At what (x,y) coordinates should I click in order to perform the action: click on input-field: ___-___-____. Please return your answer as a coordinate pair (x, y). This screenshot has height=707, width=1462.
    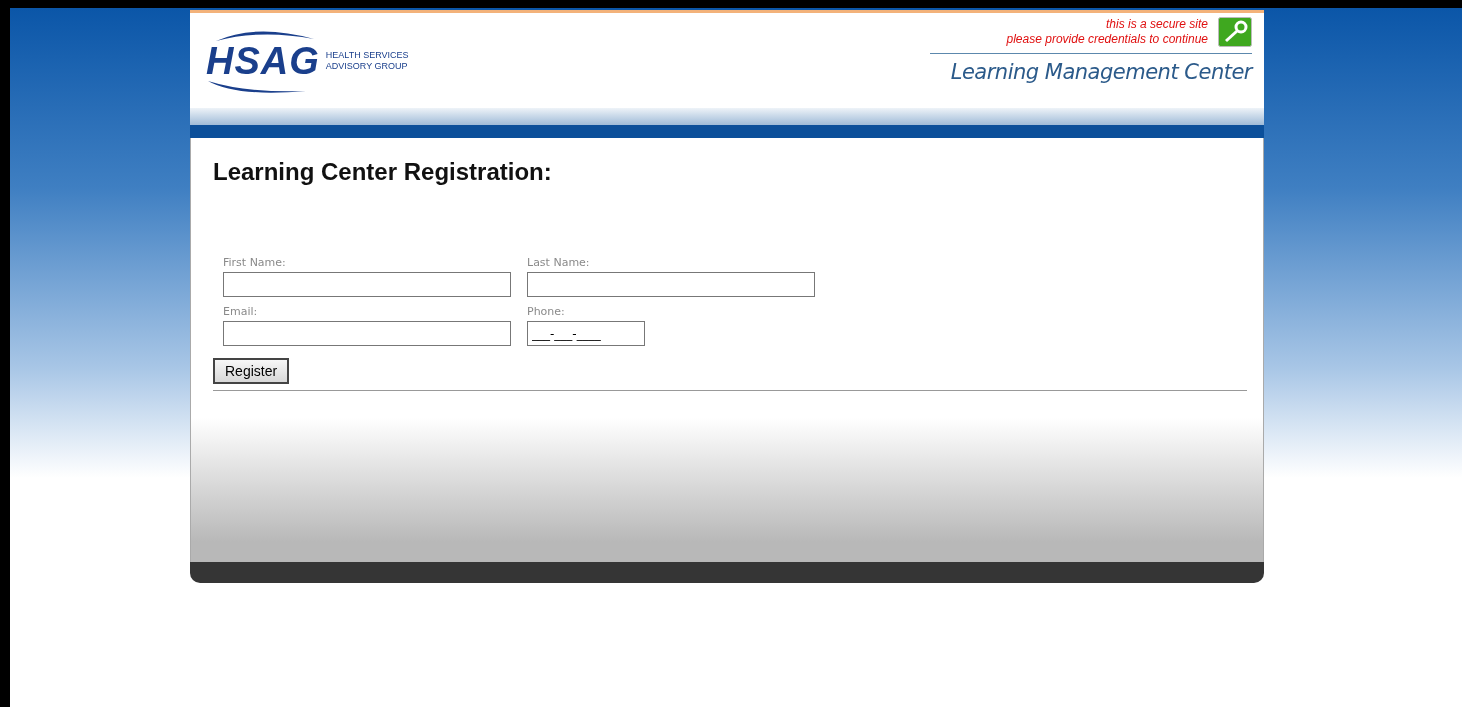
    Looking at the image, I should click on (586, 333).